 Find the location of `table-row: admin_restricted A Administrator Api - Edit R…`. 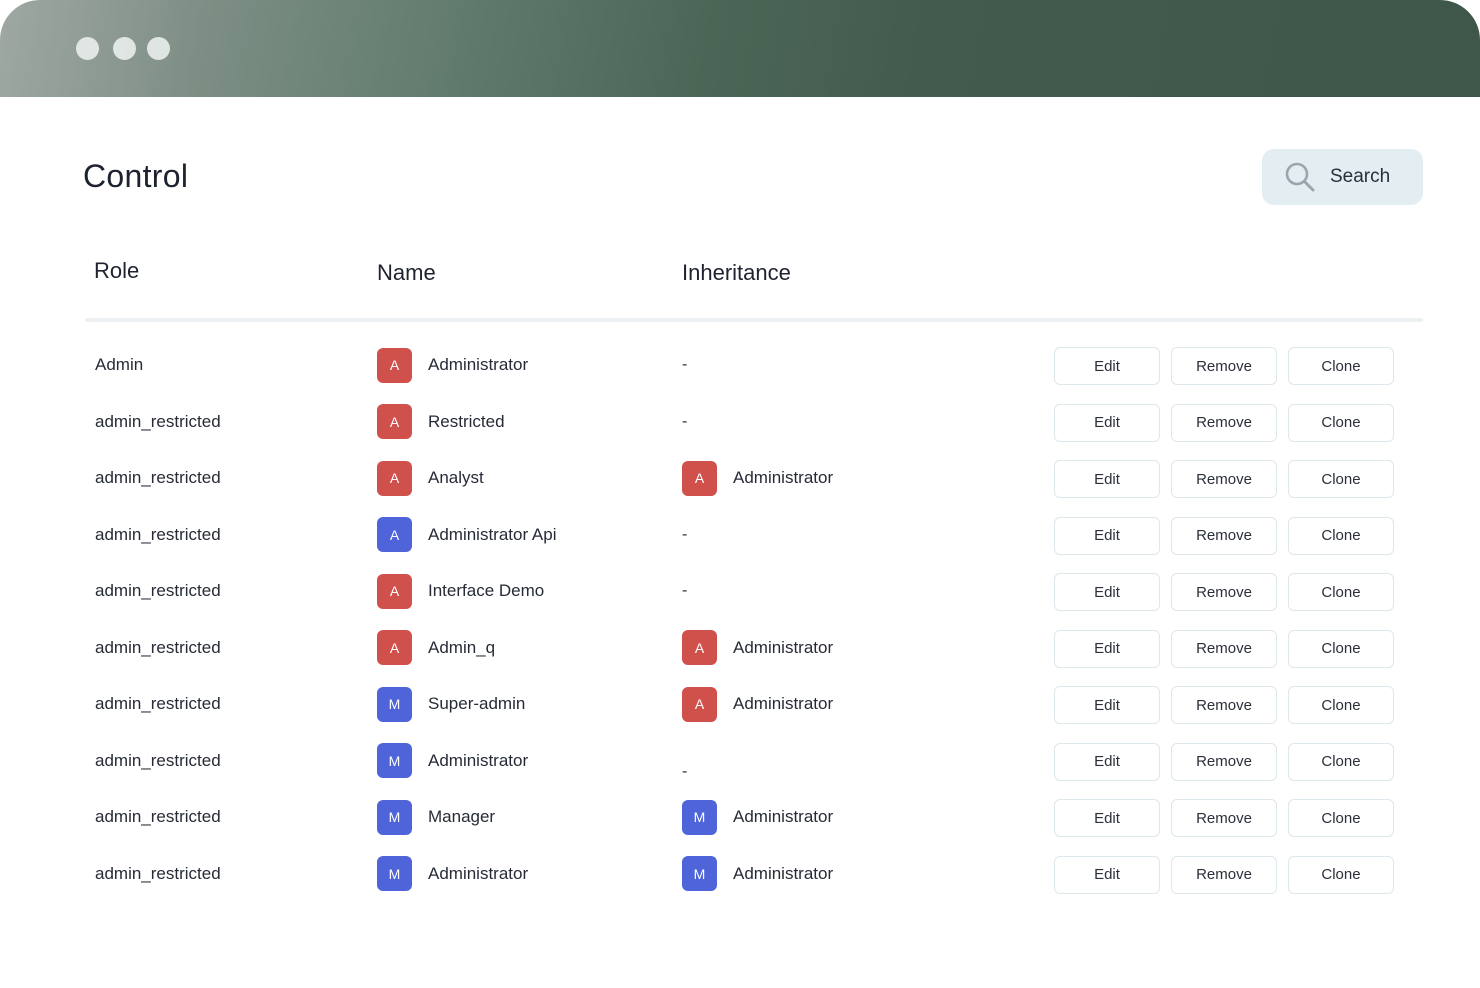

table-row: admin_restricted A Administrator Api - Edit R… is located at coordinates (740, 535).